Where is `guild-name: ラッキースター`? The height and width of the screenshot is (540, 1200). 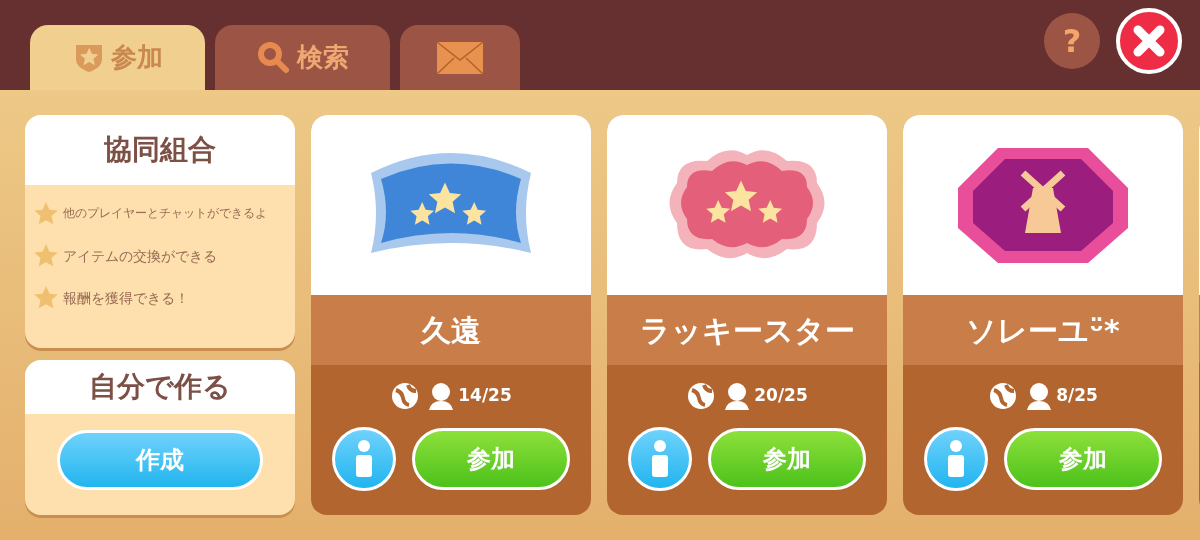 guild-name: ラッキースター is located at coordinates (747, 330).